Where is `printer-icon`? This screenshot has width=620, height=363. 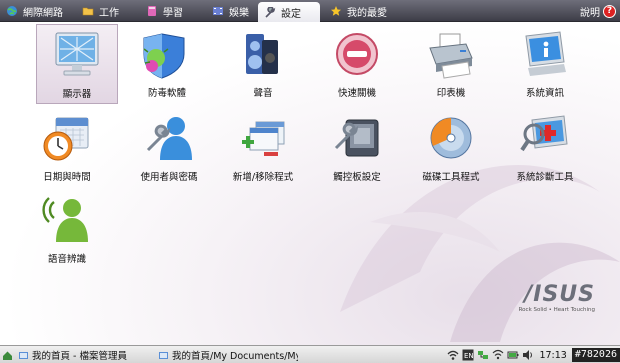
printer-icon is located at coordinates (451, 56).